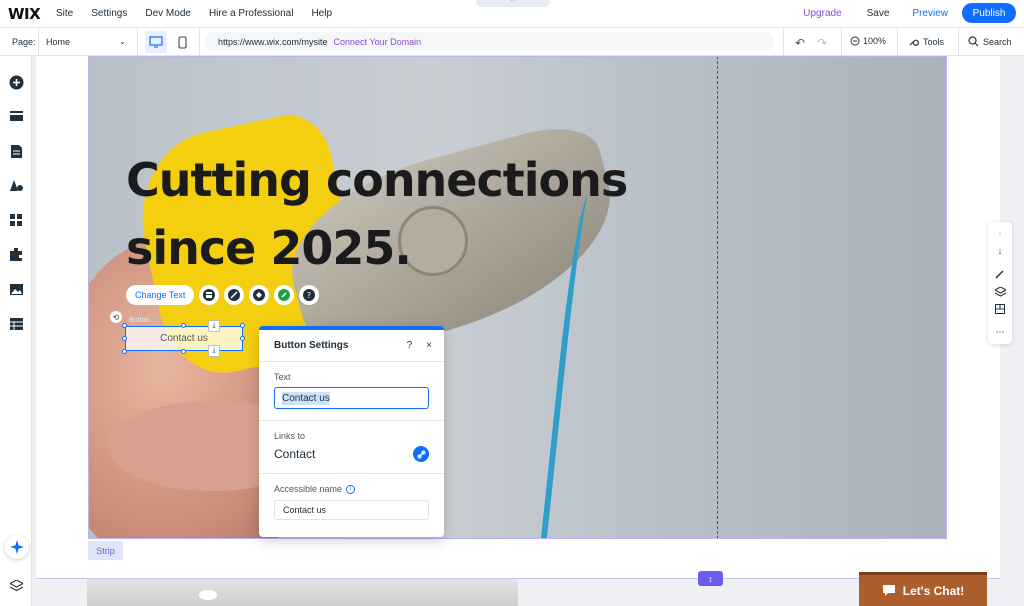  I want to click on menu-help: Help, so click(321, 13).